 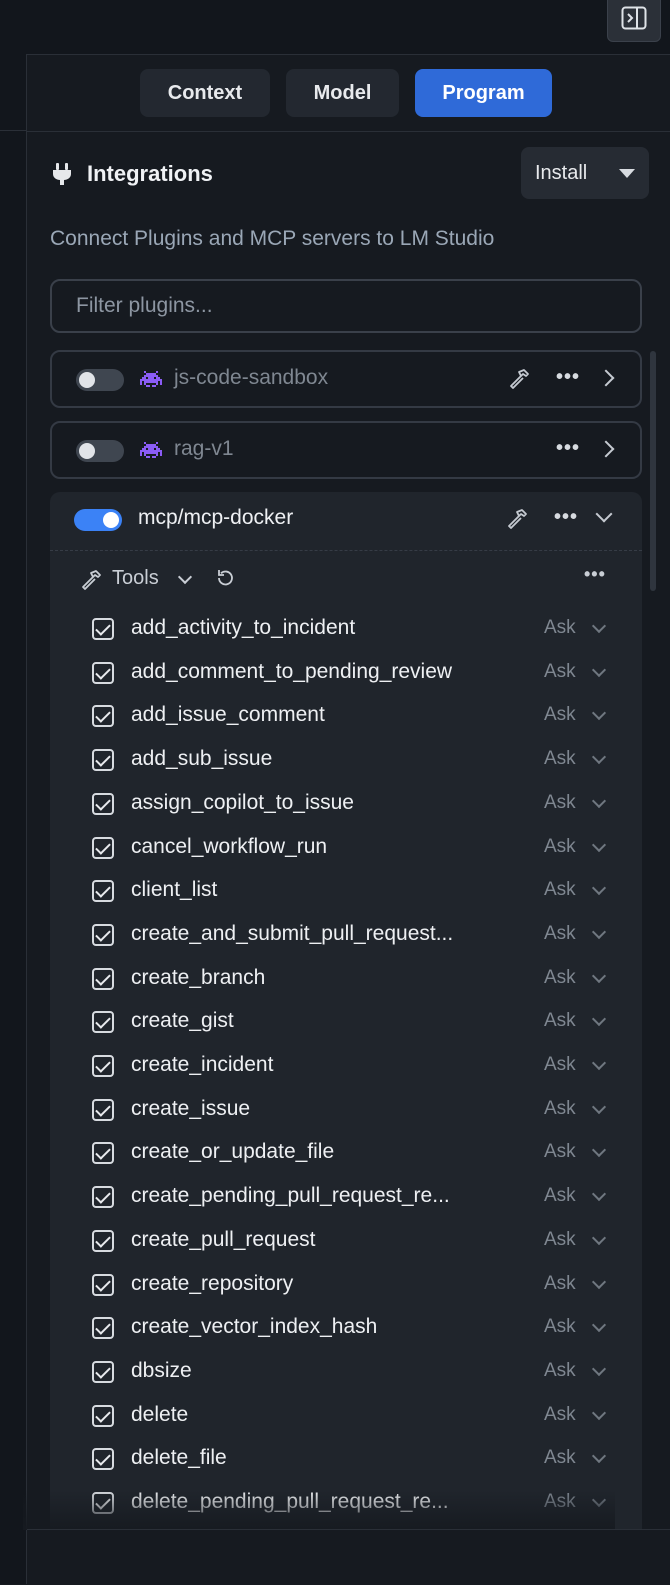 I want to click on plugin-header: mcp/mcp-docker •••, so click(x=346, y=521).